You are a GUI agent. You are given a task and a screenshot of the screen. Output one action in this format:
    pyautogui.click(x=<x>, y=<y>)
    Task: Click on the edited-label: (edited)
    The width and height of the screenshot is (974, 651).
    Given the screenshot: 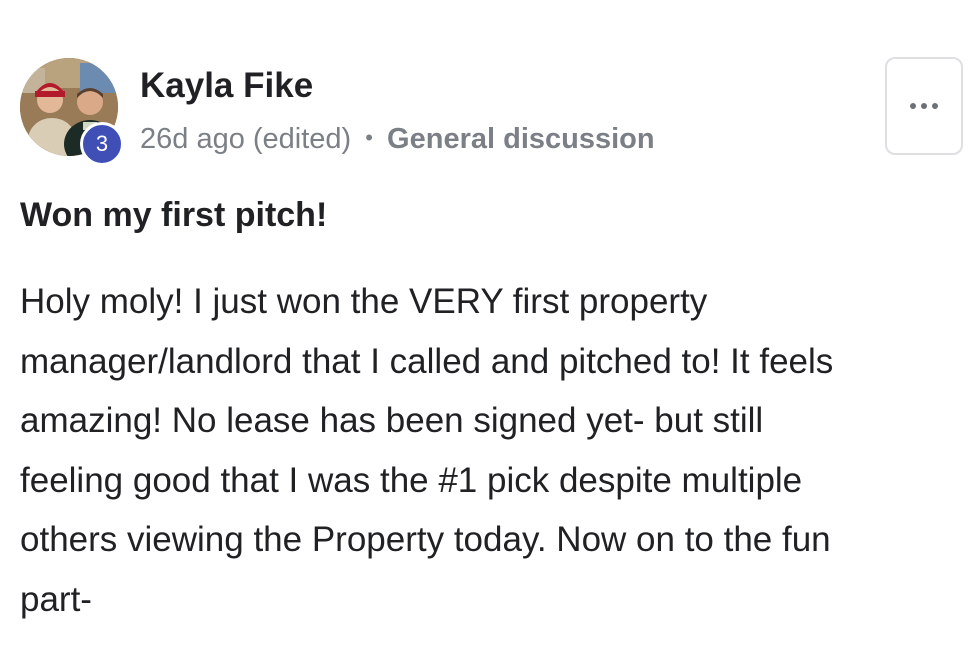 What is the action you would take?
    pyautogui.click(x=302, y=139)
    